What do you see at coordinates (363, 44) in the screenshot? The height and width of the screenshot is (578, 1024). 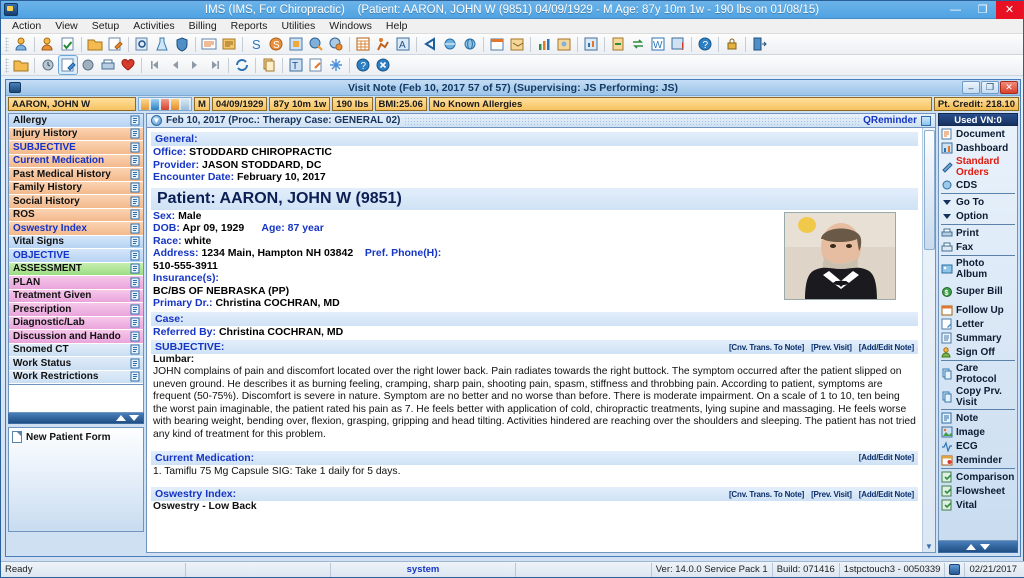 I see `scheduler-icon` at bounding box center [363, 44].